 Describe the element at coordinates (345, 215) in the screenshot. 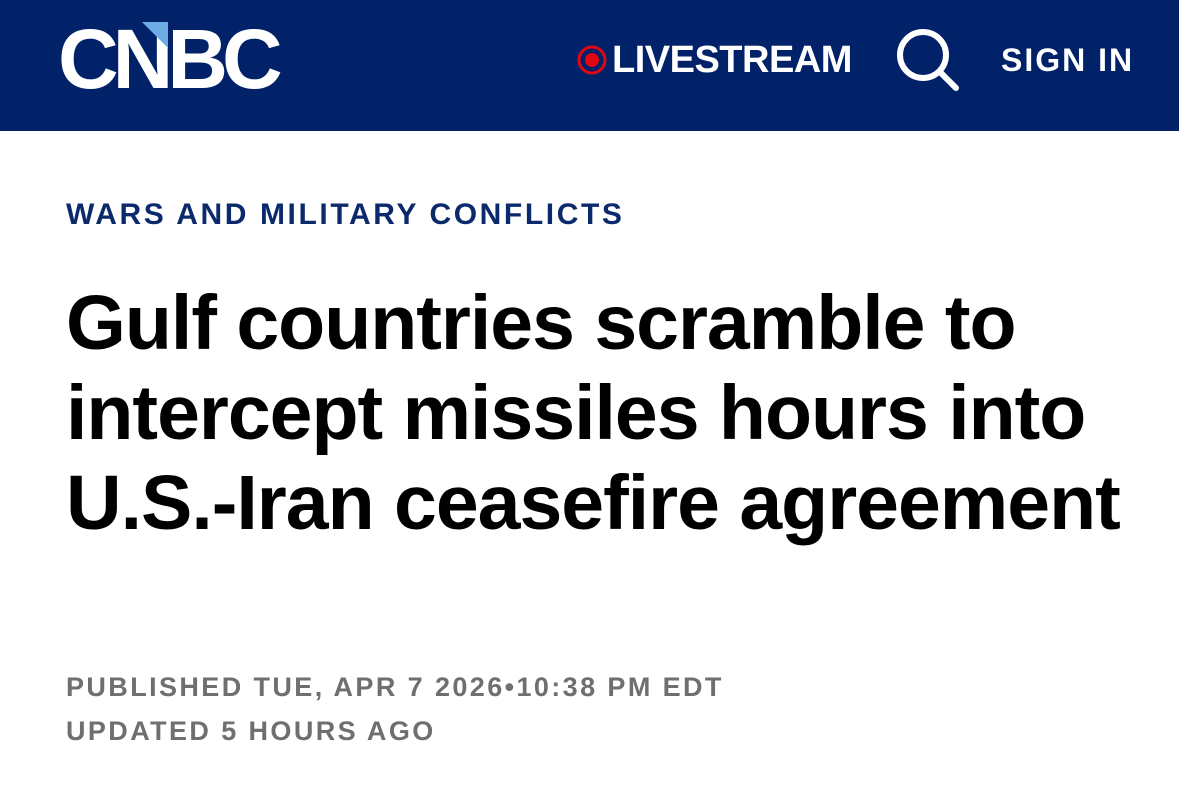

I see `article-category-link: WARS AND MILITARY CONFLICTS` at that location.